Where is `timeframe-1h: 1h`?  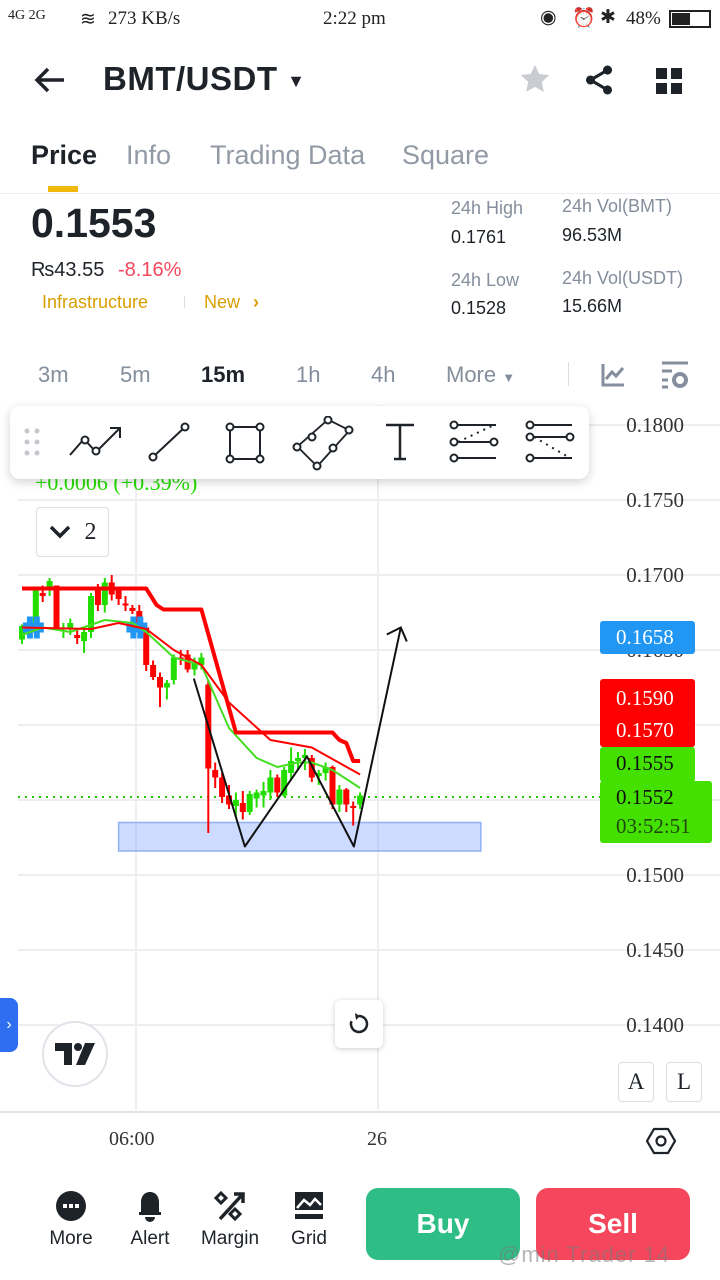 timeframe-1h: 1h is located at coordinates (308, 375).